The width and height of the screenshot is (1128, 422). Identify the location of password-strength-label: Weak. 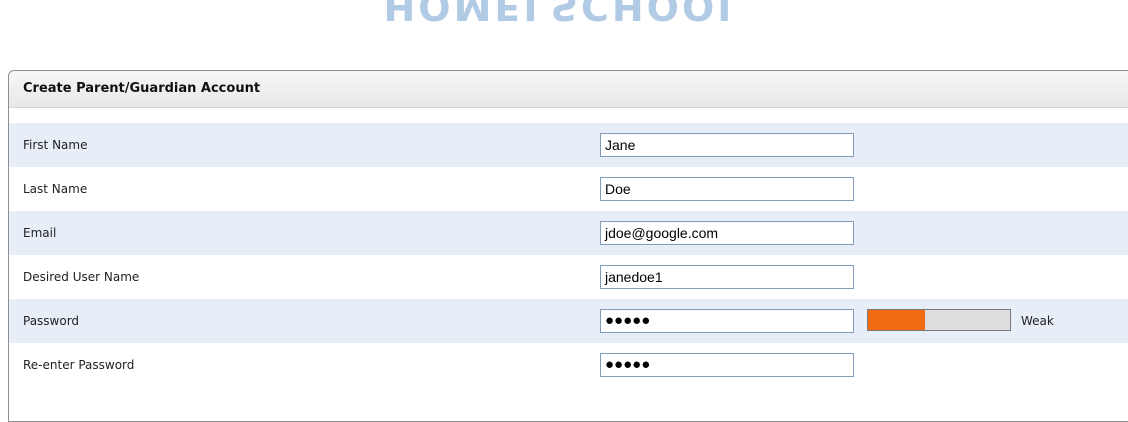
(1037, 321).